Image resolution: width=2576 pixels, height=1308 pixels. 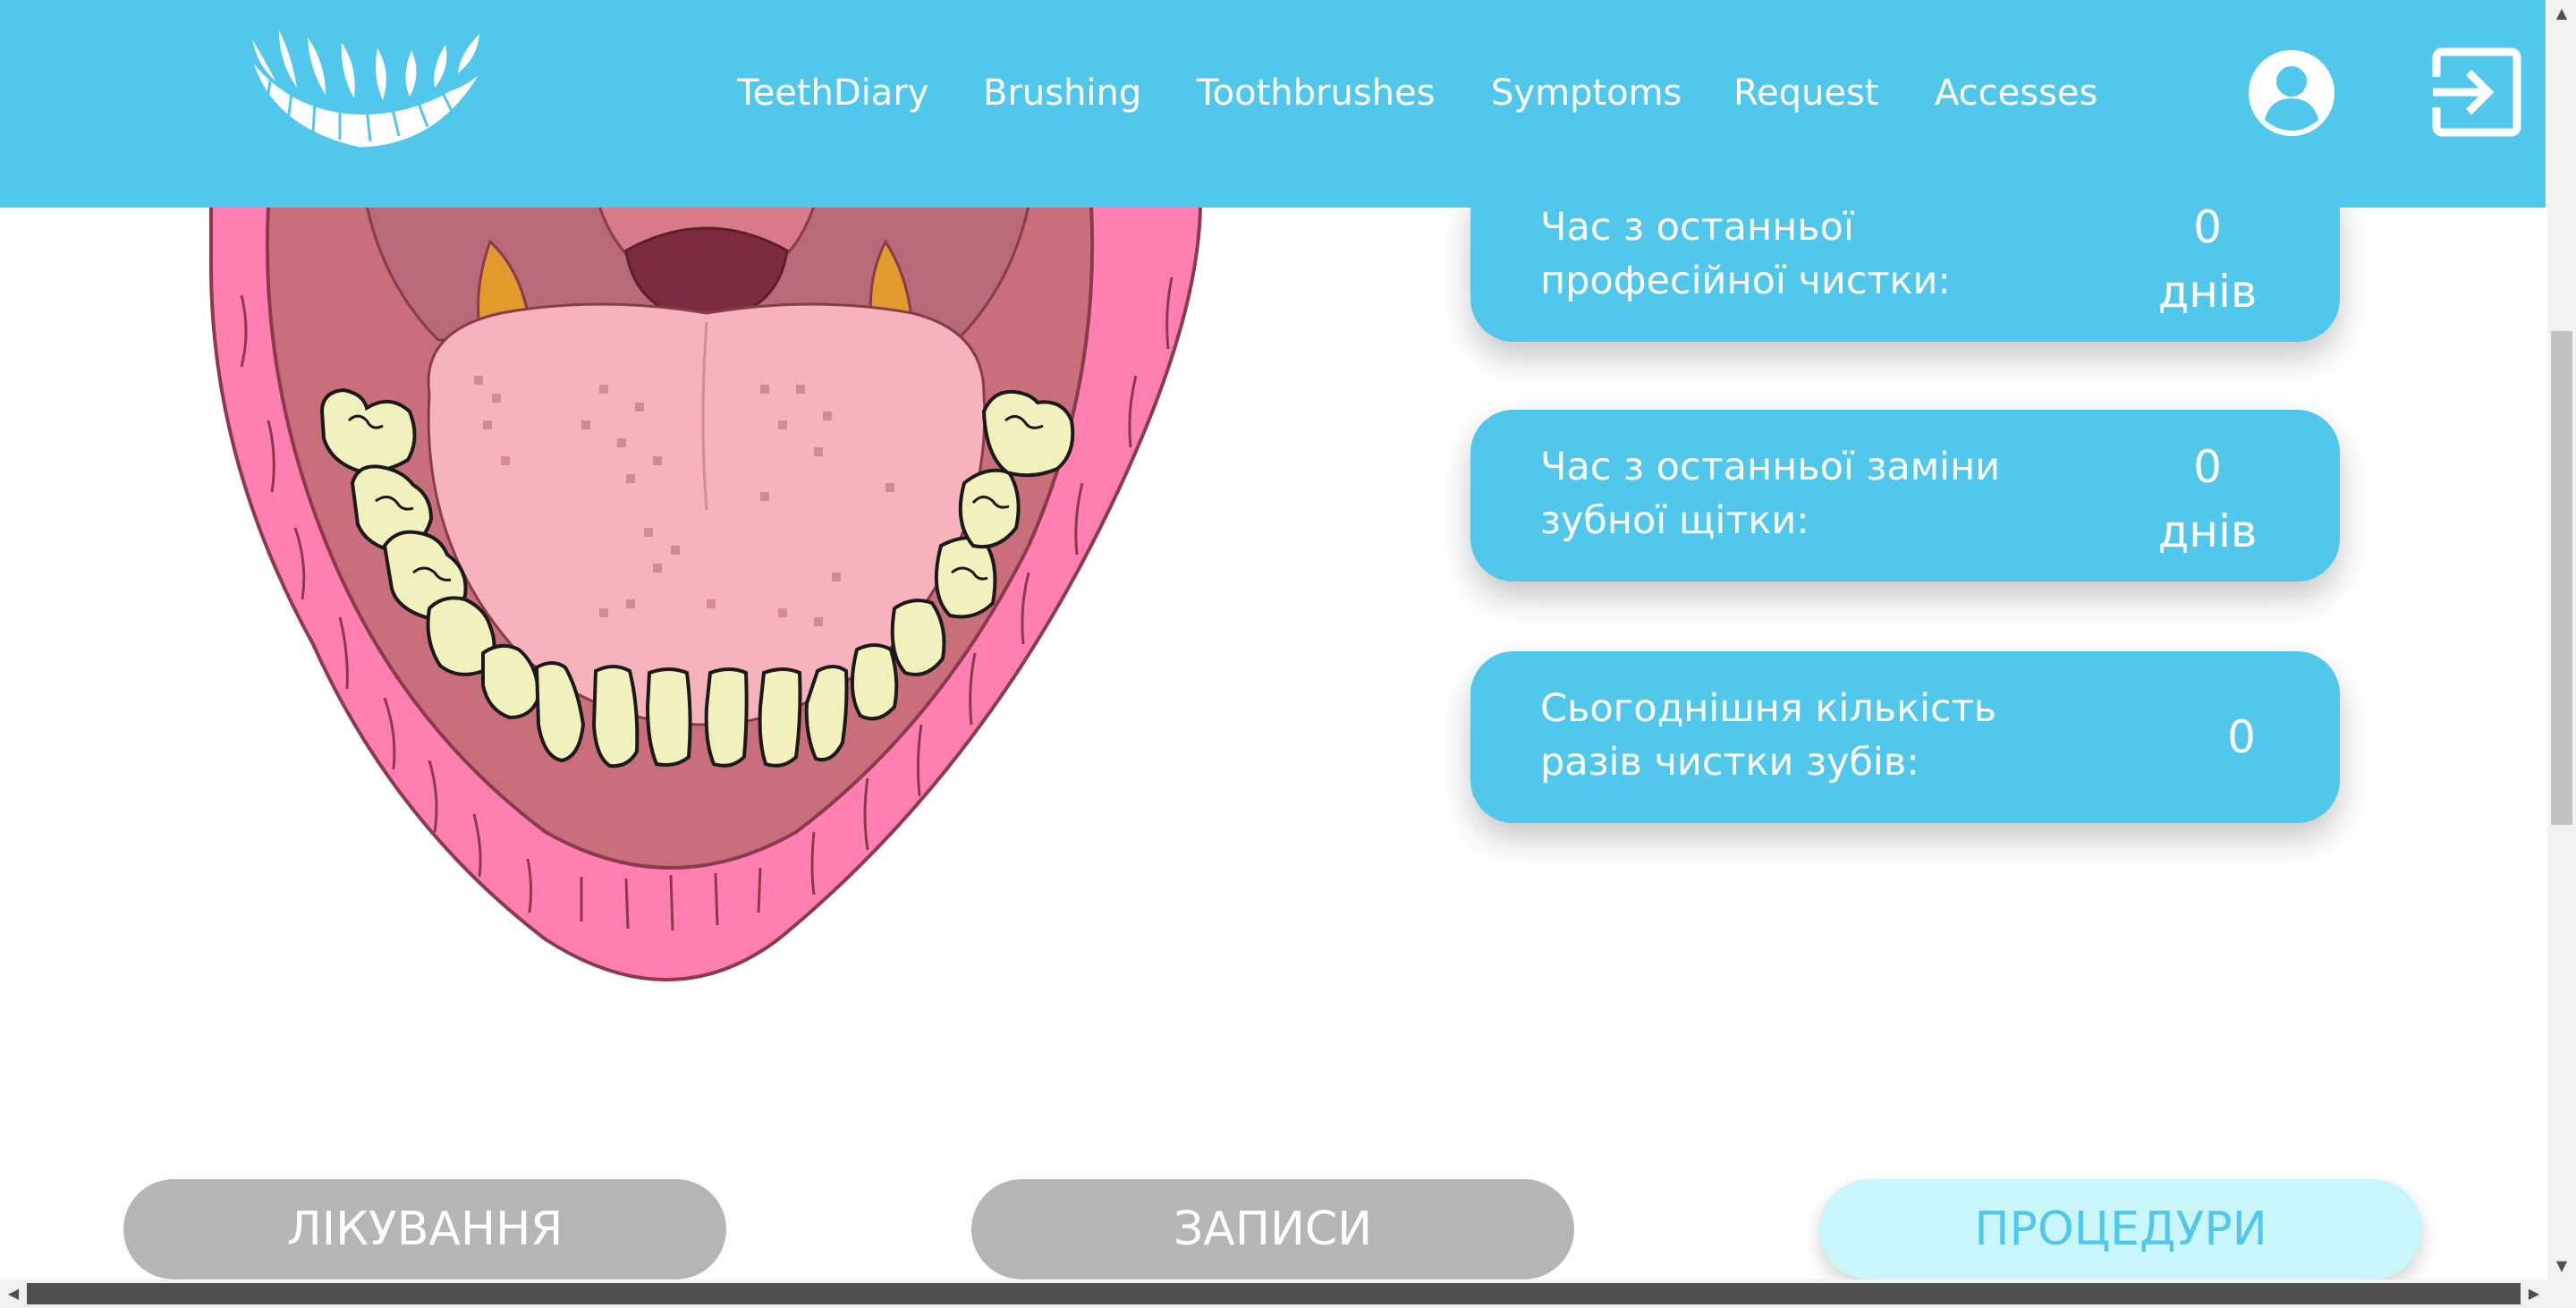 I want to click on records-button: ЗАПИСИ, so click(x=1272, y=1229).